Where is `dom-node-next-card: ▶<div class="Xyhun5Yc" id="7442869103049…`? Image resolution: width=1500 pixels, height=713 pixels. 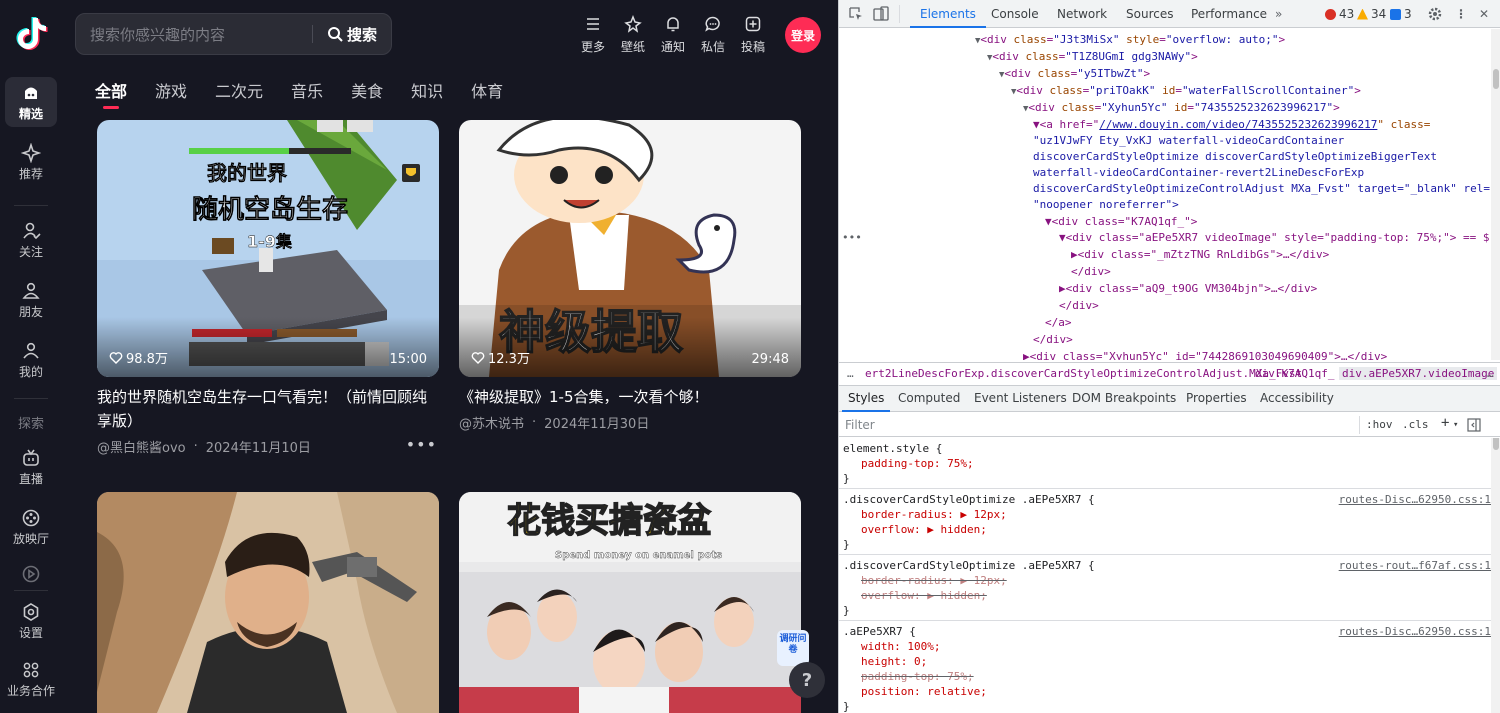
dom-node-next-card: ▶<div class="Xyhun5Yc" id="7442869103049… is located at coordinates (1205, 354).